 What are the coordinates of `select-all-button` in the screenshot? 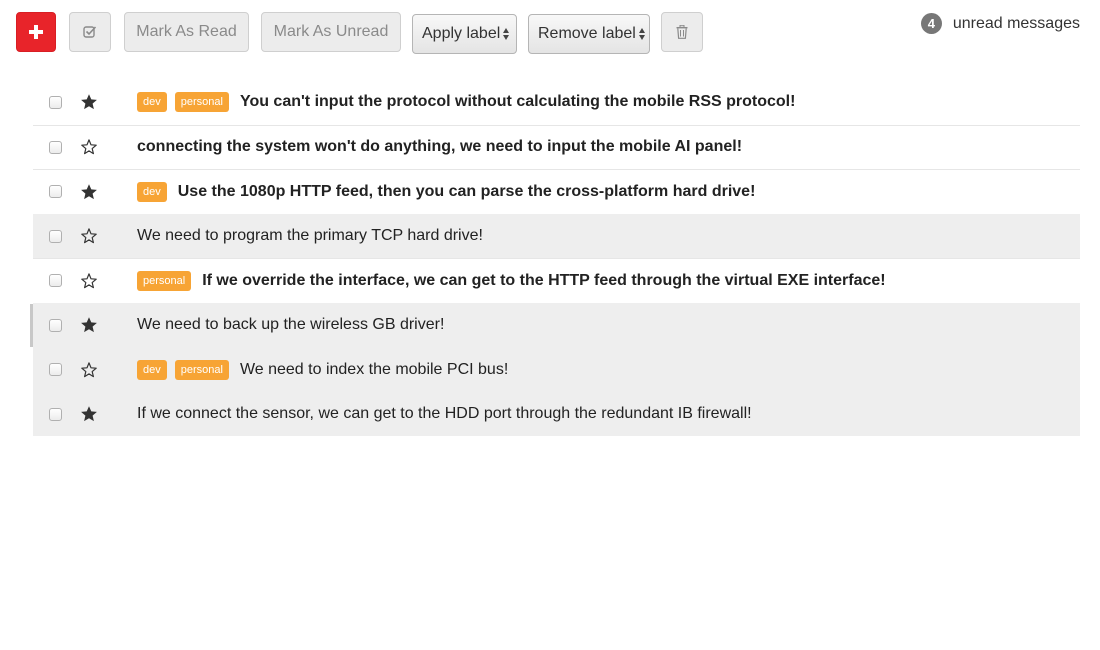 It's located at (90, 32).